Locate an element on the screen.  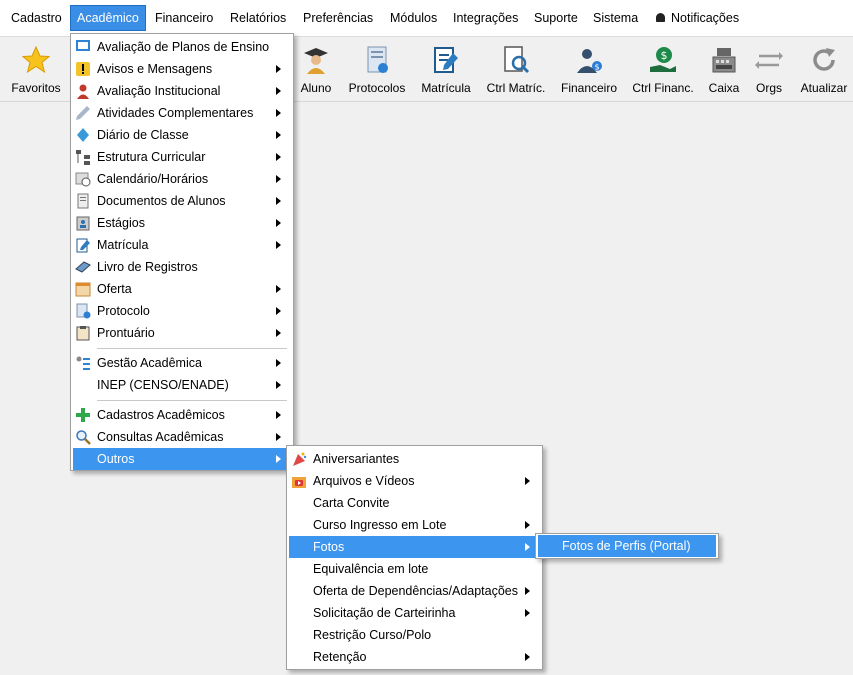
toolbar-matricula: Matrícula is located at coordinates (446, 70).